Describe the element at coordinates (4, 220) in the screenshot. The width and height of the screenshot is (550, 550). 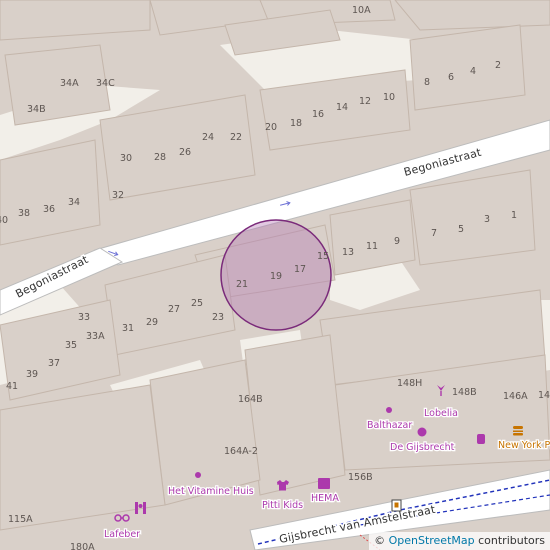
I see `house-number: 40` at that location.